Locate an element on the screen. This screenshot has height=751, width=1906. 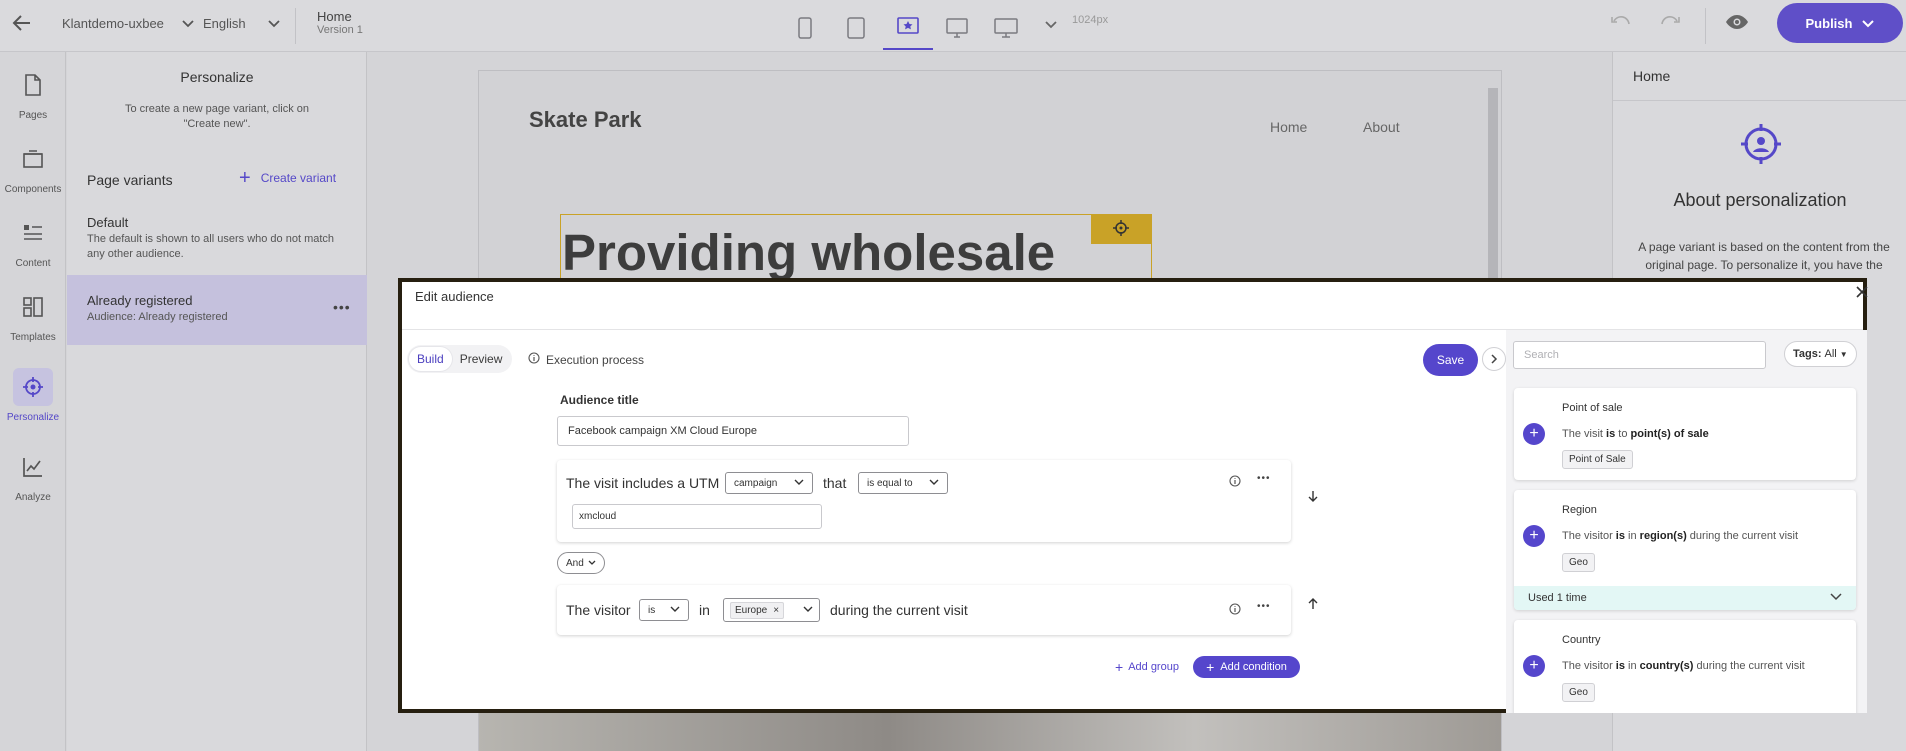
close-icon is located at coordinates (1862, 293).